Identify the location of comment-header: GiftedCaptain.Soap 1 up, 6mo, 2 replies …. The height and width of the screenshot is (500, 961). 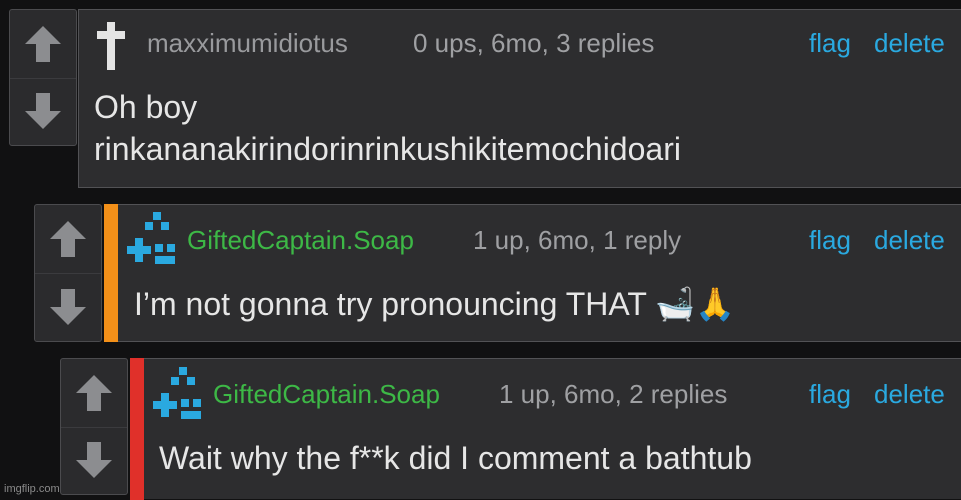
(546, 389).